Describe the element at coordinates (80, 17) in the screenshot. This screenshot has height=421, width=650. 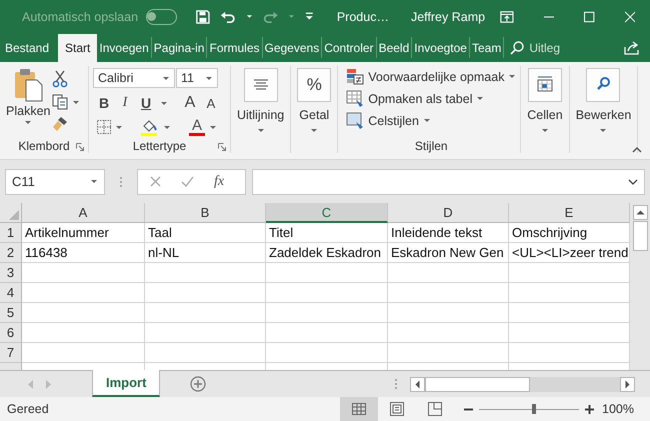
I see `autosave-label: Automatisch opslaan` at that location.